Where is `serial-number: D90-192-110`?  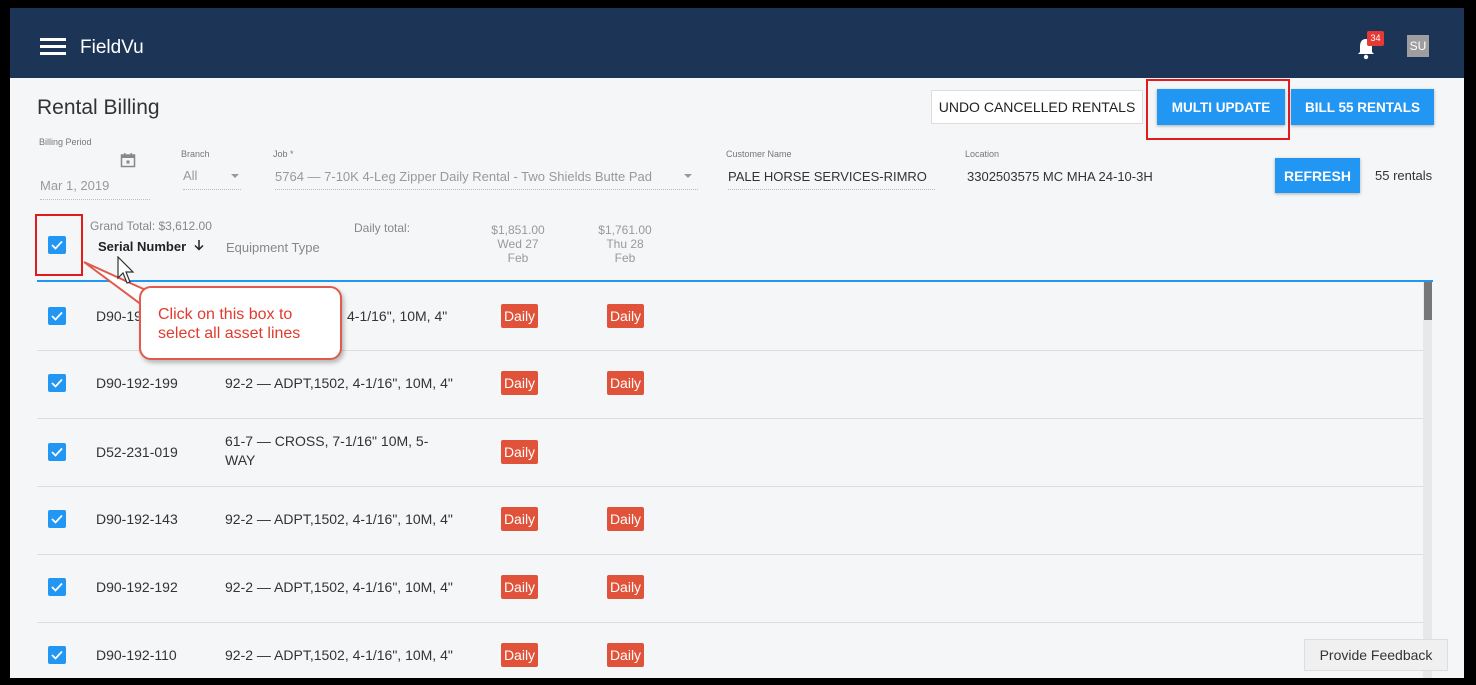 serial-number: D90-192-110 is located at coordinates (136, 655).